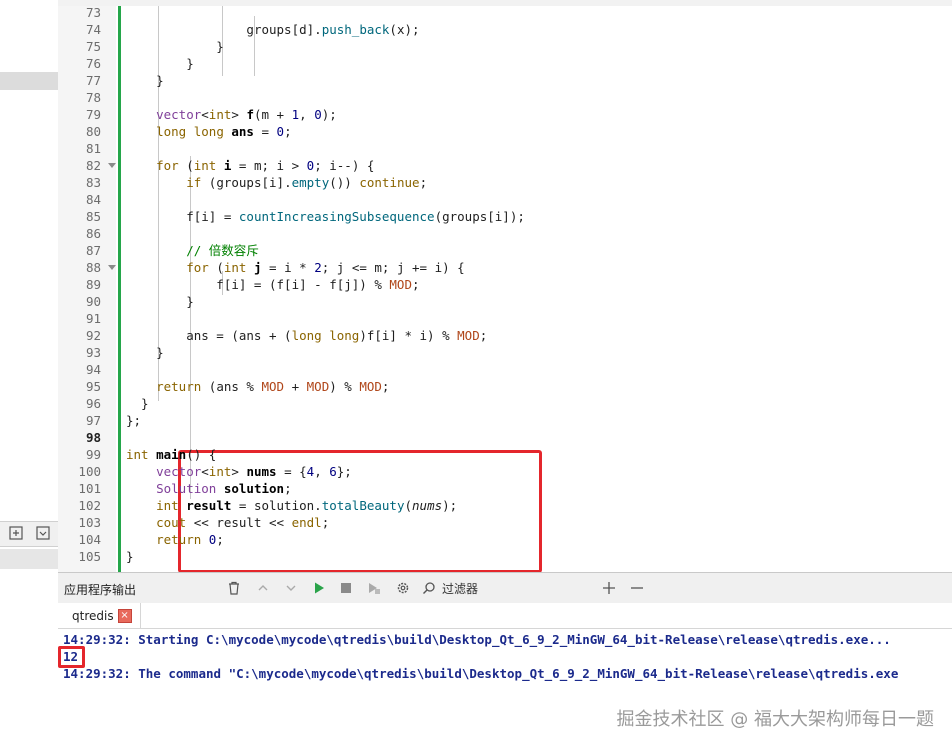 This screenshot has width=952, height=749. Describe the element at coordinates (93, 165) in the screenshot. I see `line-number: 82` at that location.